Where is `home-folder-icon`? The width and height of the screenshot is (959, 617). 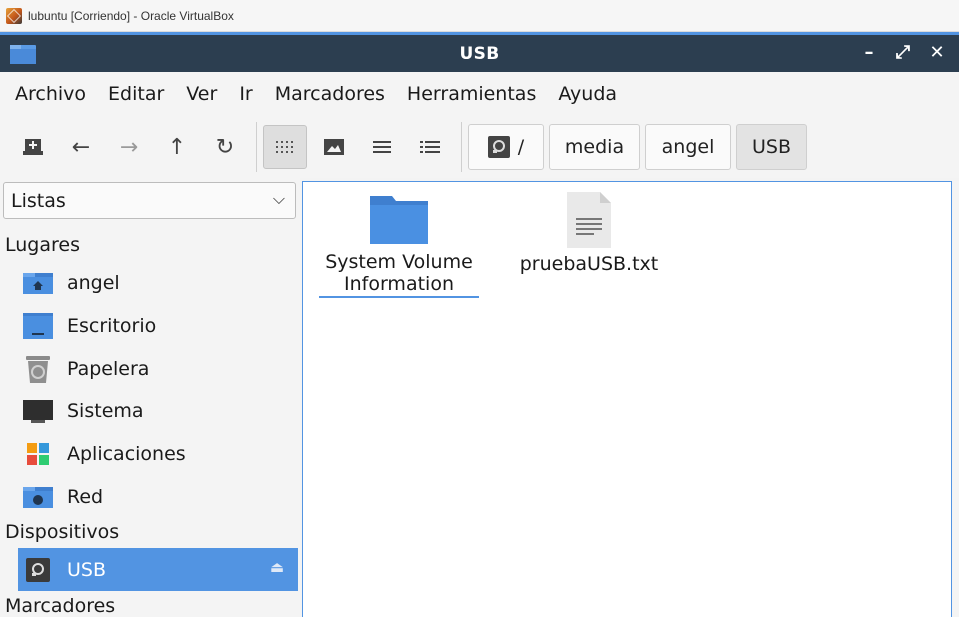
home-folder-icon is located at coordinates (38, 283).